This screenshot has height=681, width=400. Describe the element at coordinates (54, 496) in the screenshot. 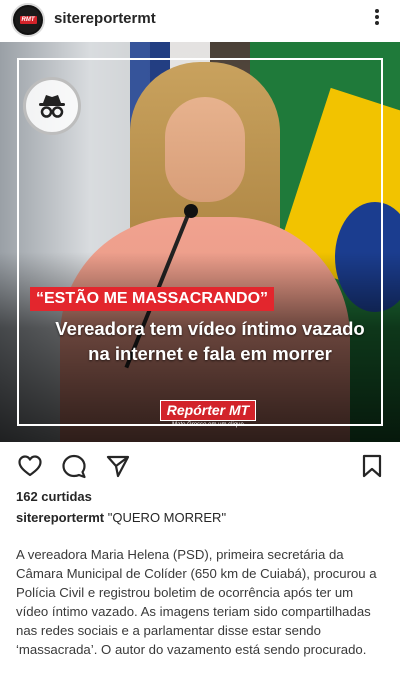

I see `likes-count: 162 curtidas` at that location.